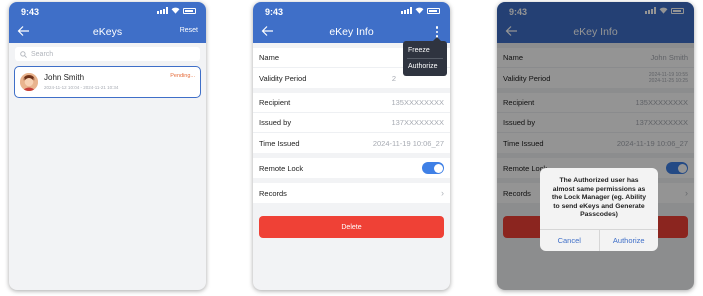 The width and height of the screenshot is (703, 296). Describe the element at coordinates (279, 143) in the screenshot. I see `time-issued-label: Time Issued` at that location.